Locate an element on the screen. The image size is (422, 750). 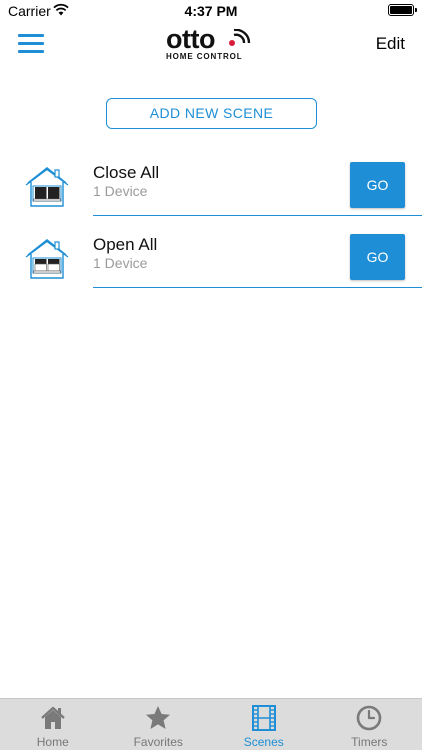
go-button-close-all: GO is located at coordinates (377, 185).